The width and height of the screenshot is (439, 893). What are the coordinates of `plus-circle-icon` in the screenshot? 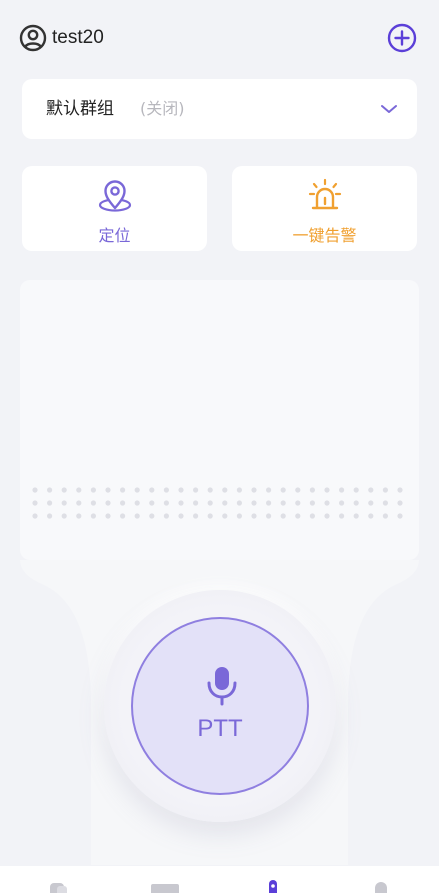 It's located at (402, 38).